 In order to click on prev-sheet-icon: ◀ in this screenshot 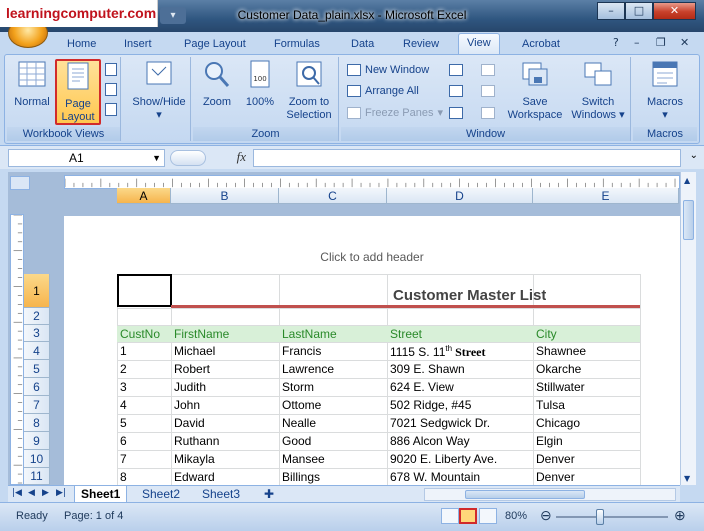, I will do `click(31, 493)`.